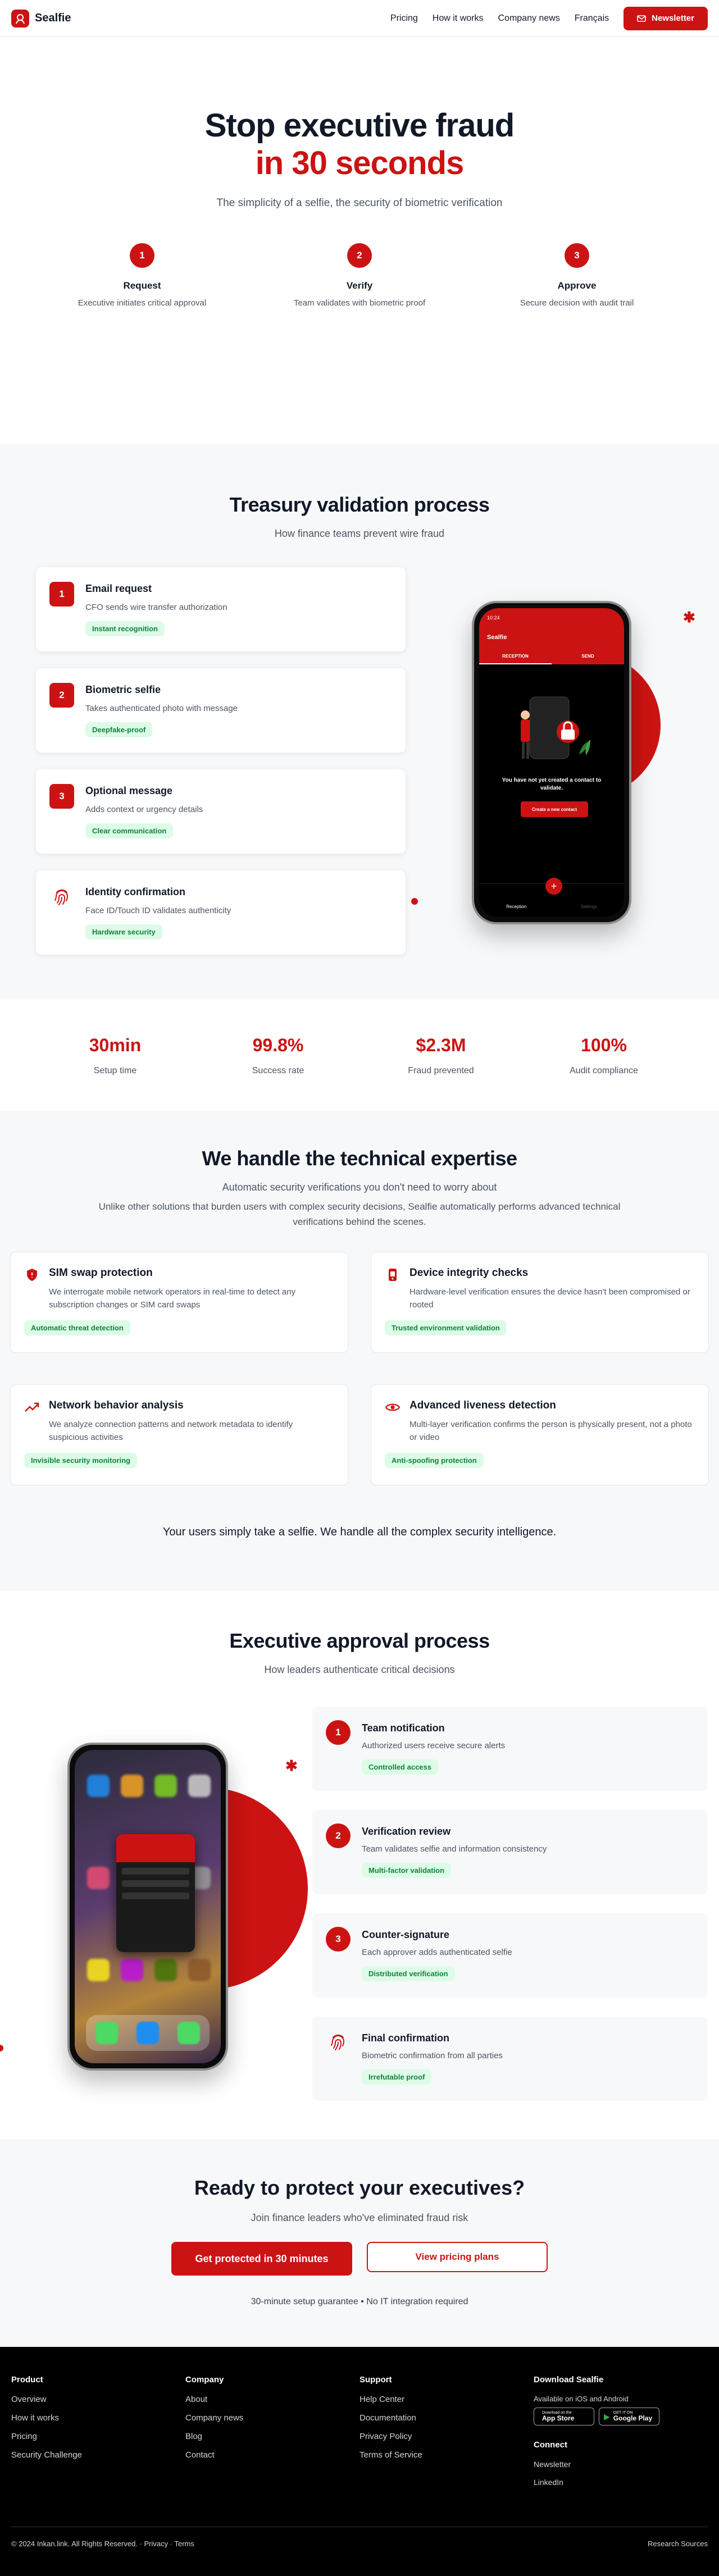  Describe the element at coordinates (592, 18) in the screenshot. I see `nav-language: Français` at that location.